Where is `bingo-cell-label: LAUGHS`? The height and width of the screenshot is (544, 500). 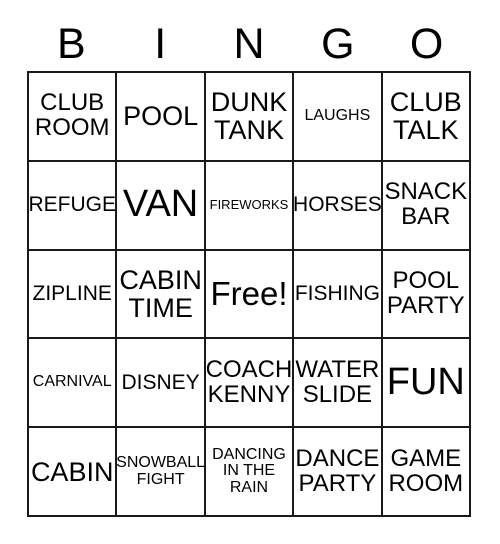
bingo-cell-label: LAUGHS is located at coordinates (337, 116).